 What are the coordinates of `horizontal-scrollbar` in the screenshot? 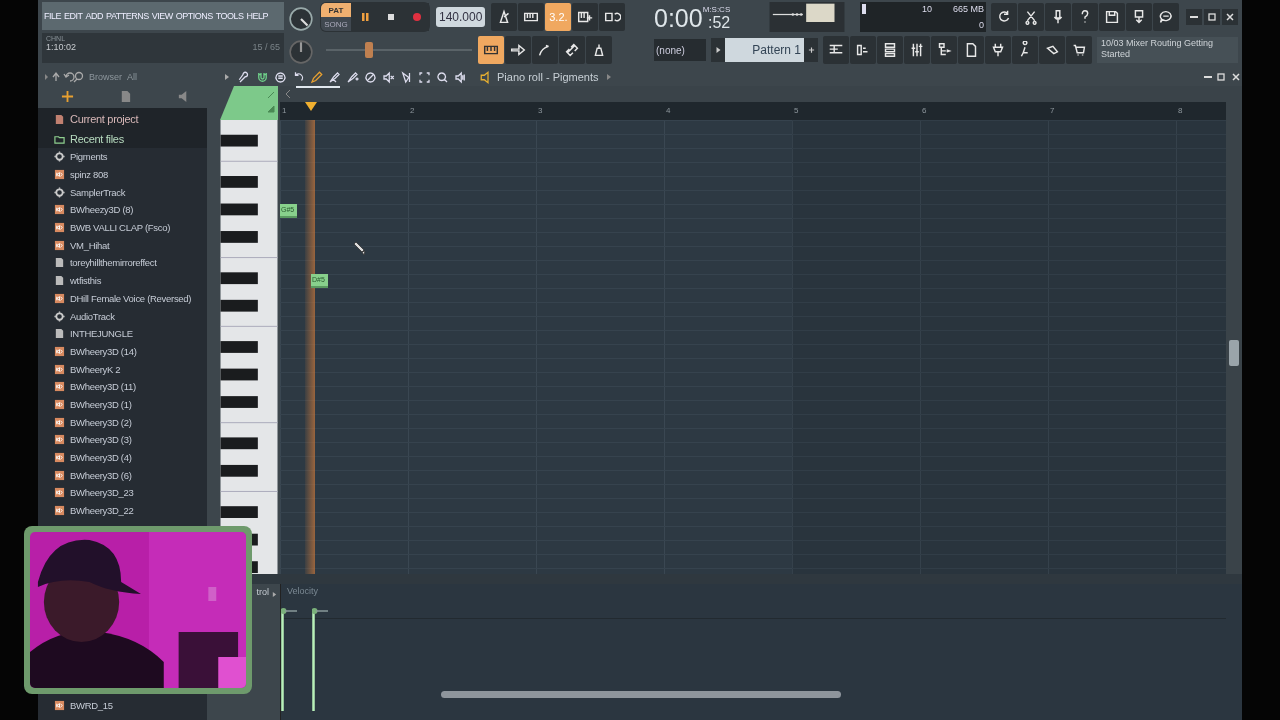 It's located at (641, 694).